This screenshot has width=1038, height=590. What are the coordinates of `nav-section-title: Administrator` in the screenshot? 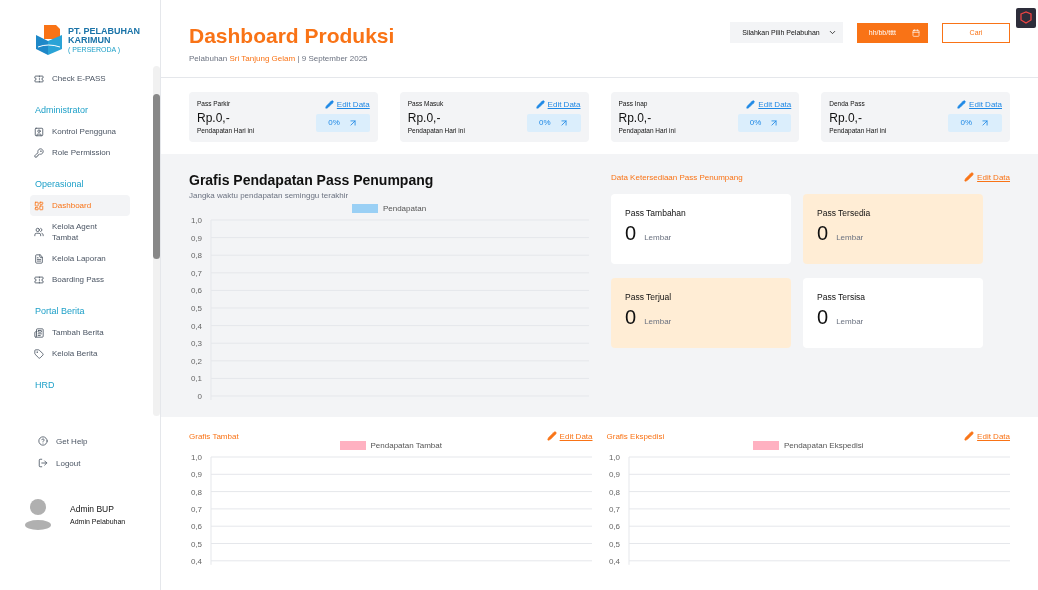 It's located at (62, 110).